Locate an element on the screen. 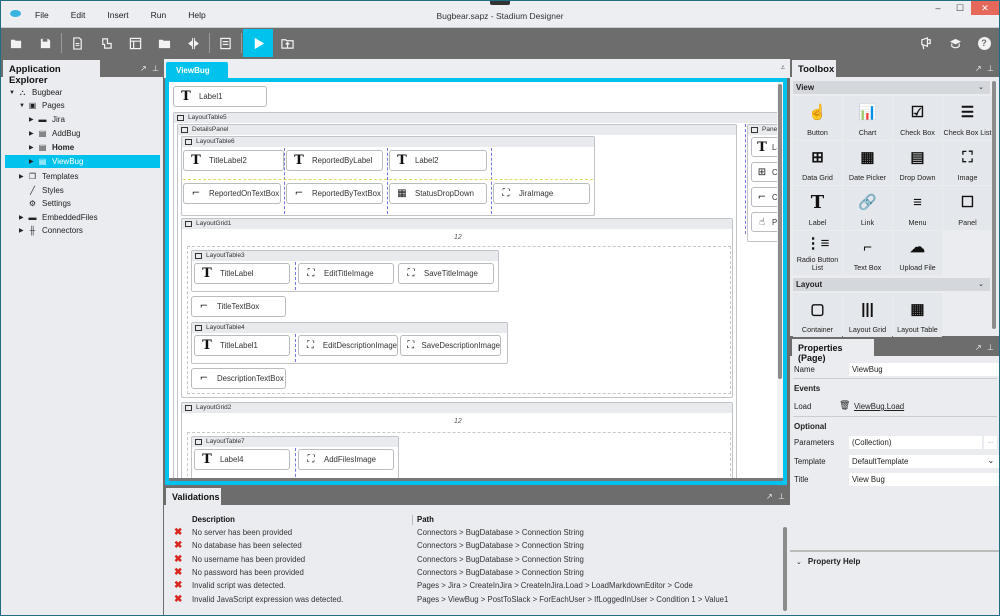  menu-insert: Insert is located at coordinates (117, 15).